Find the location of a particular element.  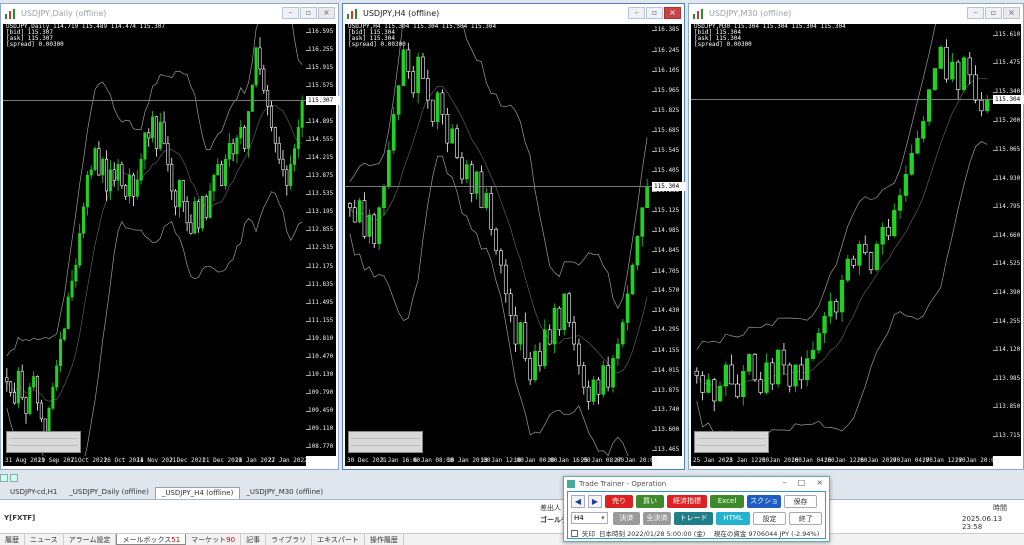

trade-info-panel is located at coordinates (731, 442).